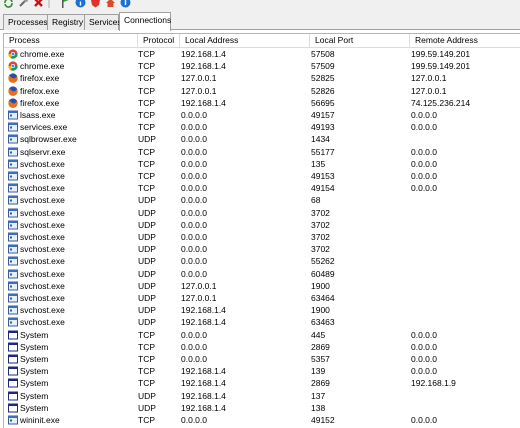 The image size is (520, 428). I want to click on process-cell: chrome.exe, so click(42, 66).